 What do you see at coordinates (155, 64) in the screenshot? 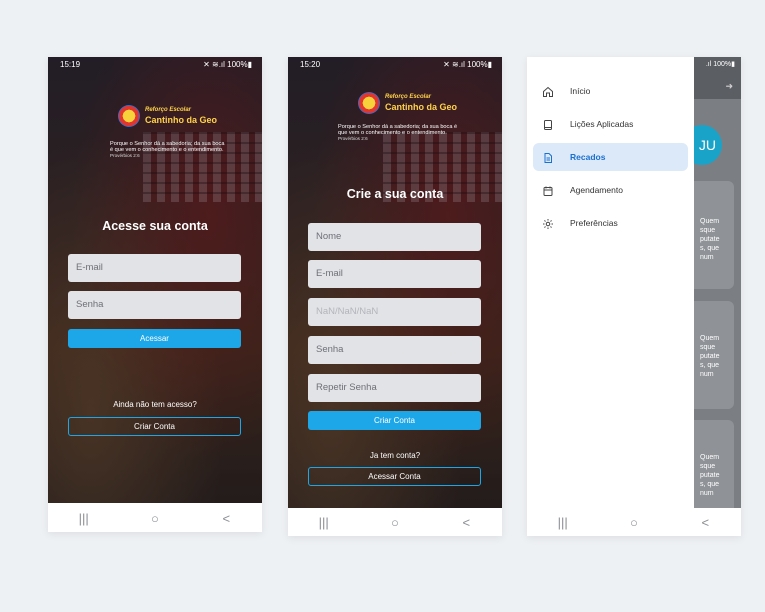
I see `status-bar: 15:19 ✕ ≋.ıl 100%▮` at bounding box center [155, 64].